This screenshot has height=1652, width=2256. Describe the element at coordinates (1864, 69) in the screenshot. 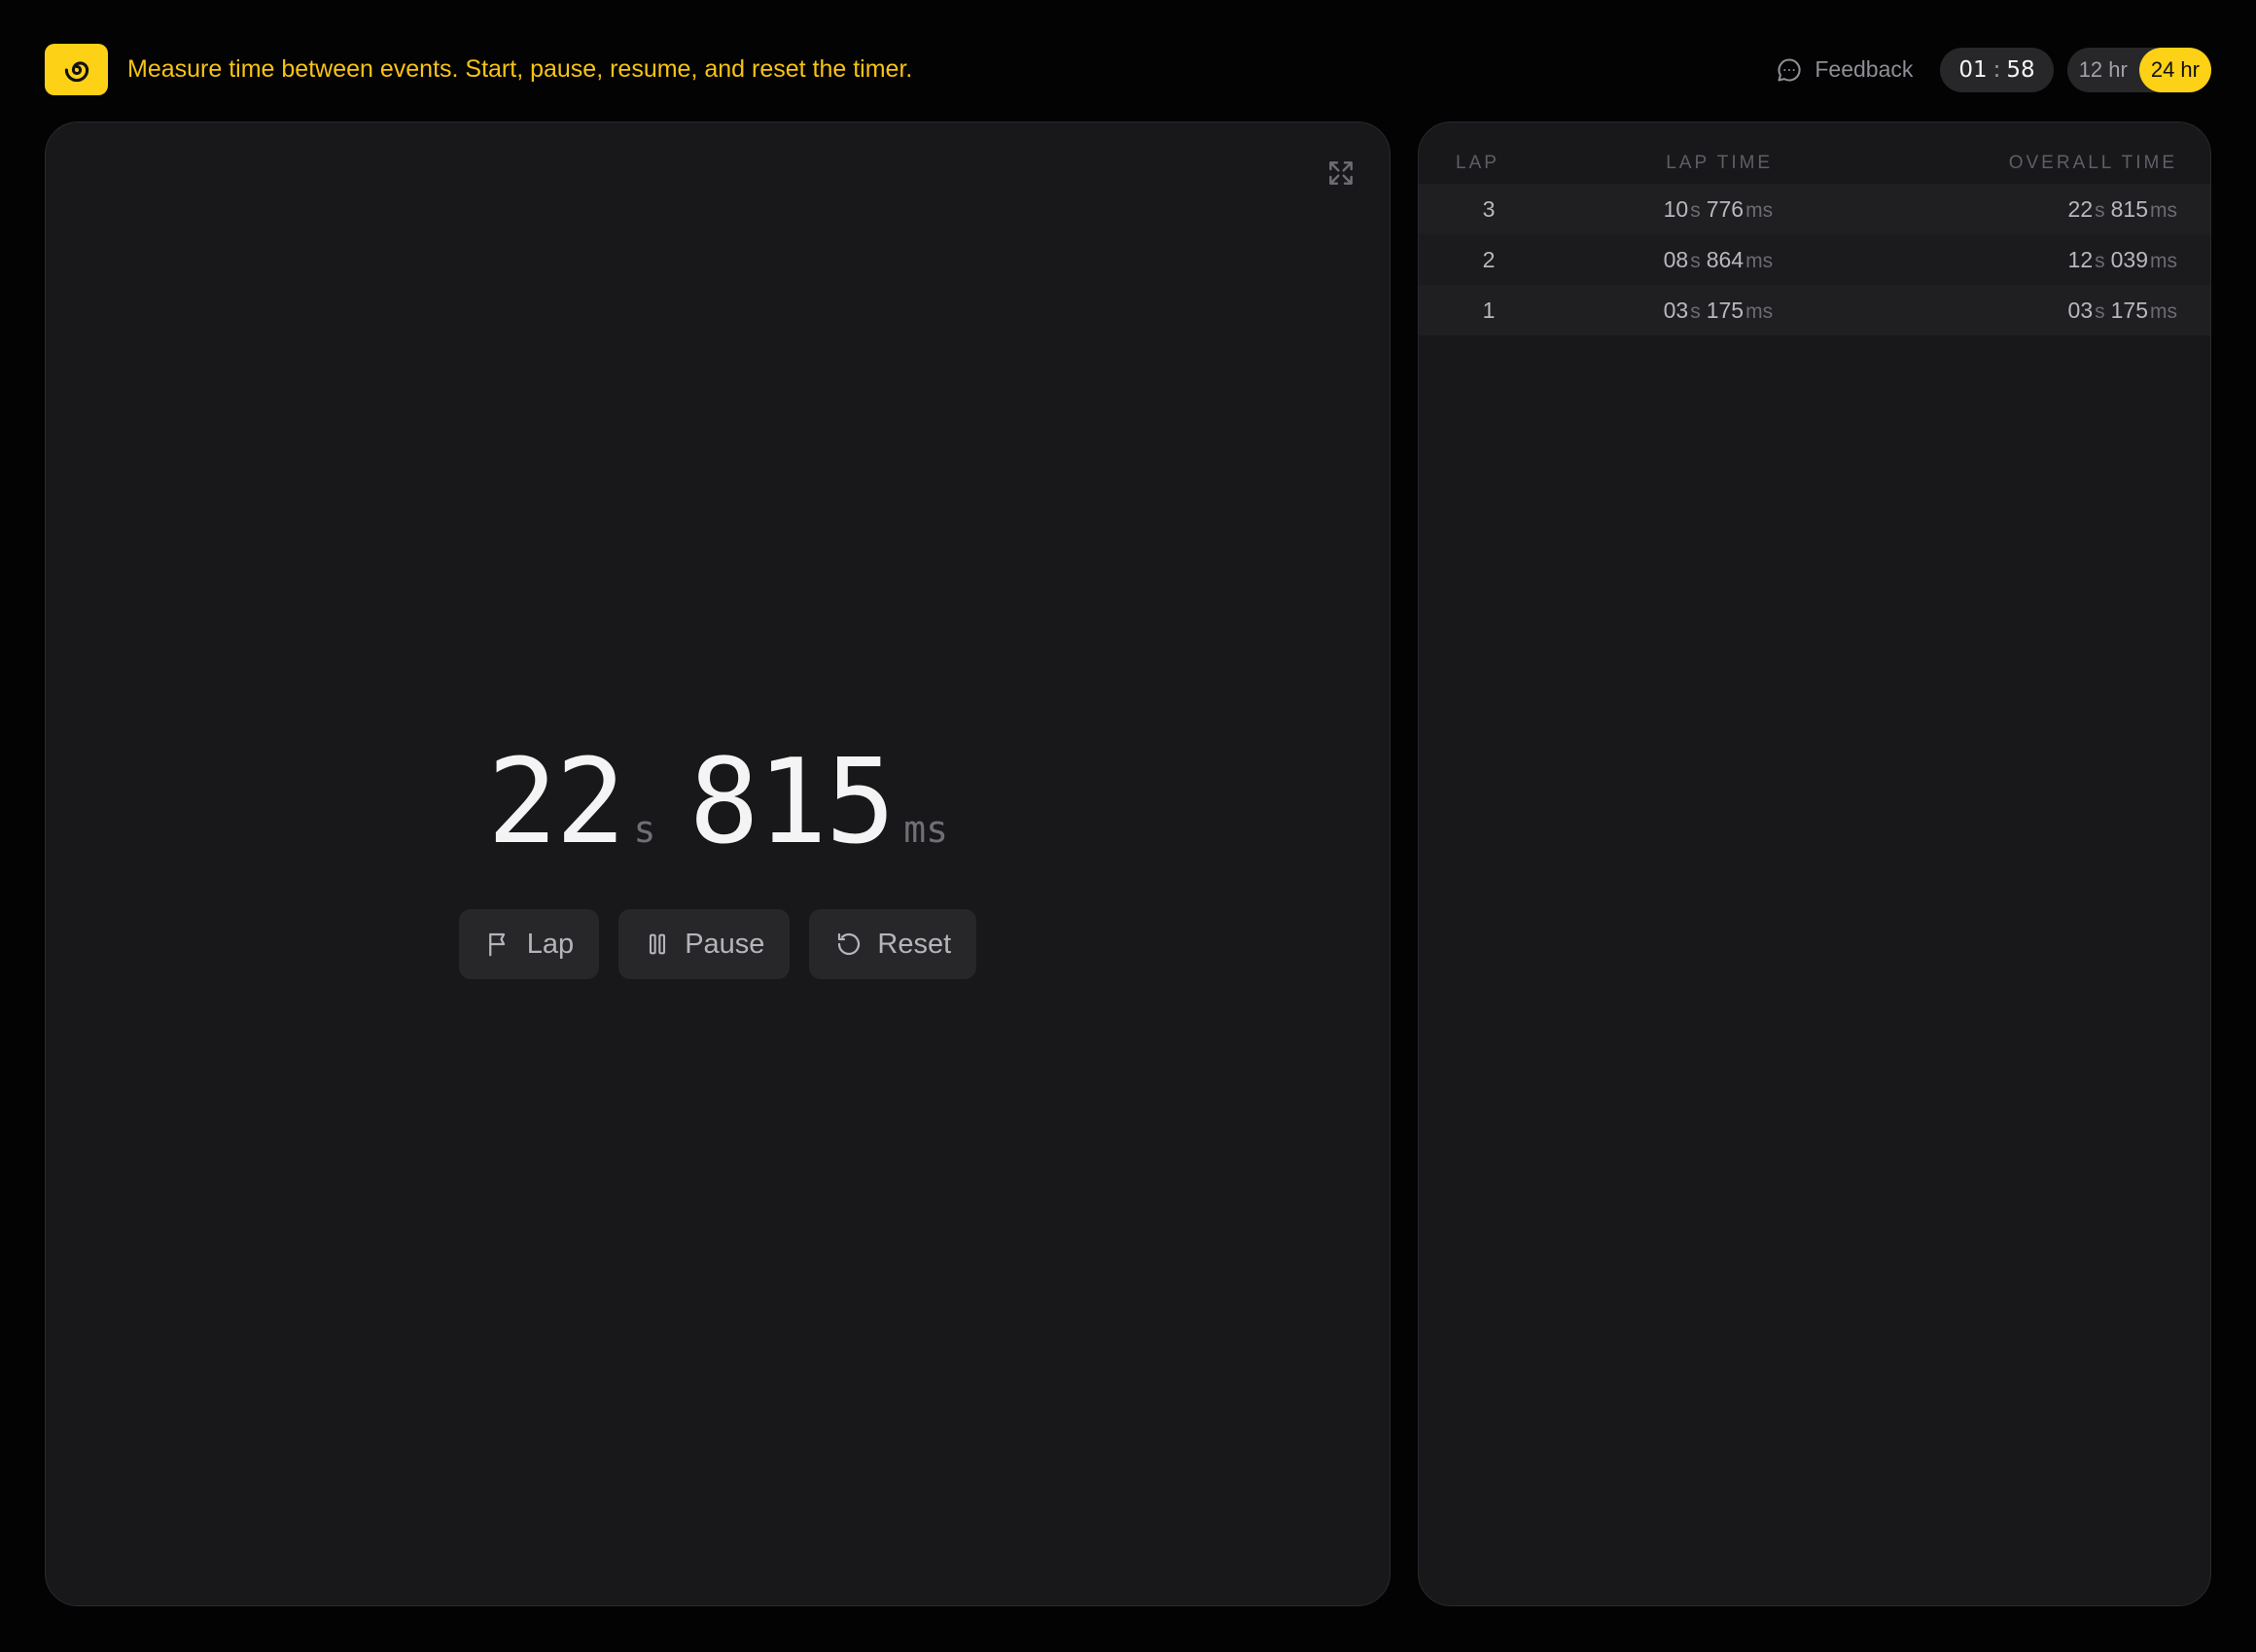

I see `feedback-label: Feedback` at that location.